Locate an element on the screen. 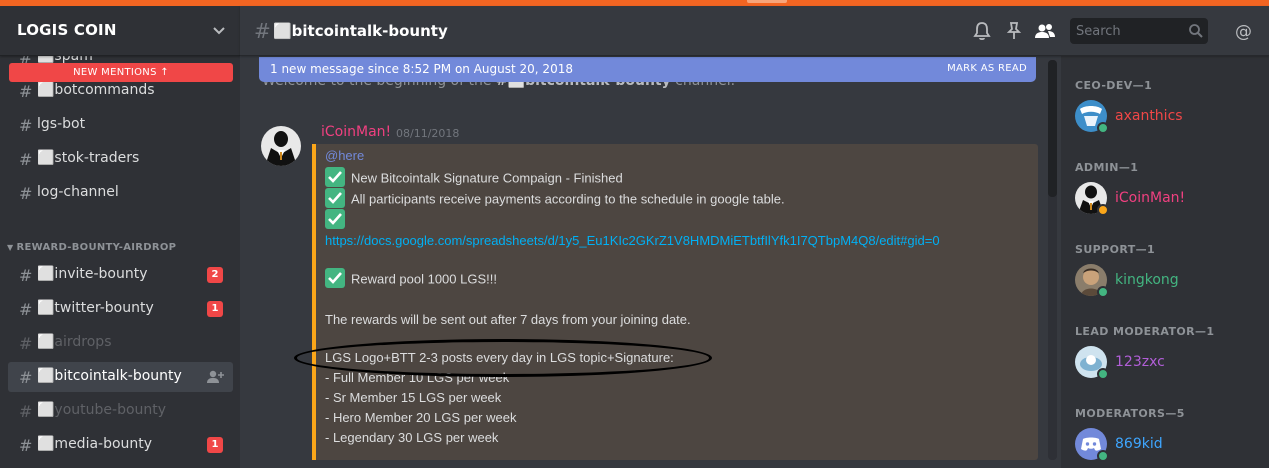 Image resolution: width=1269 pixels, height=468 pixels. channel-label: ⬜stok-traders is located at coordinates (88, 158).